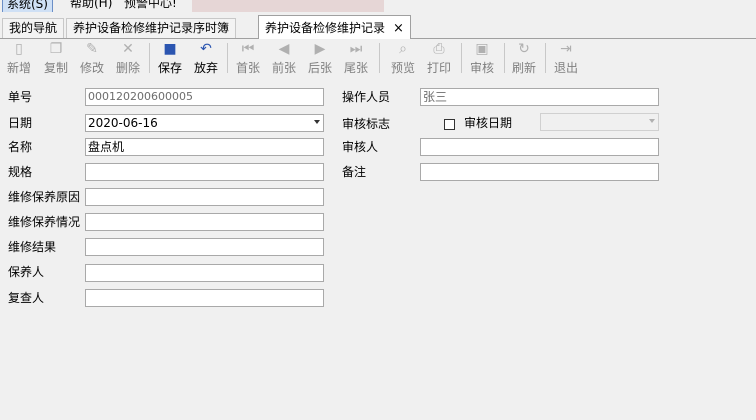  I want to click on date-value: 2020-06-16, so click(123, 123).